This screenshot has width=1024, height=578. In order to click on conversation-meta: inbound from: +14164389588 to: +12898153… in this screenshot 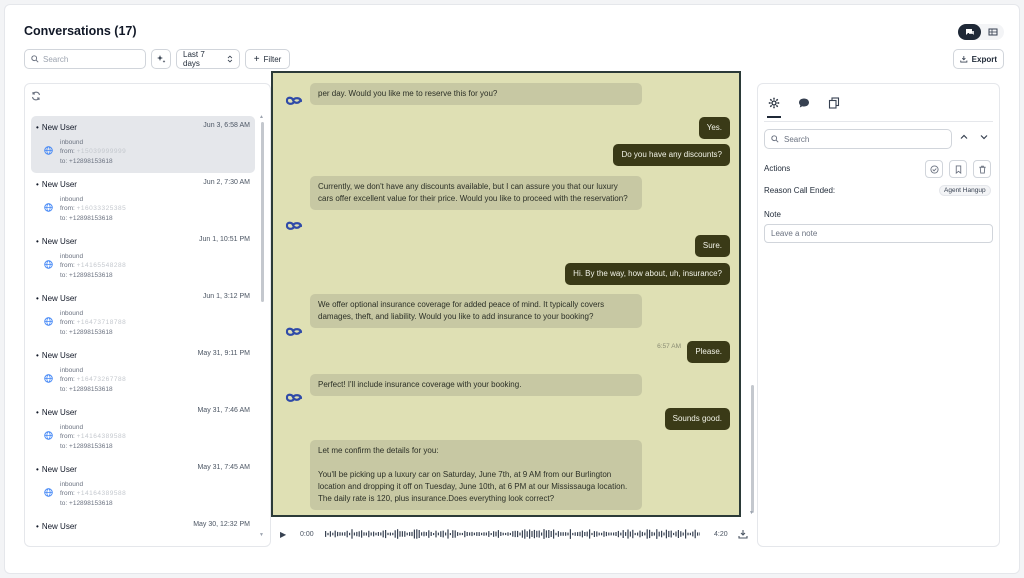, I will do `click(93, 494)`.